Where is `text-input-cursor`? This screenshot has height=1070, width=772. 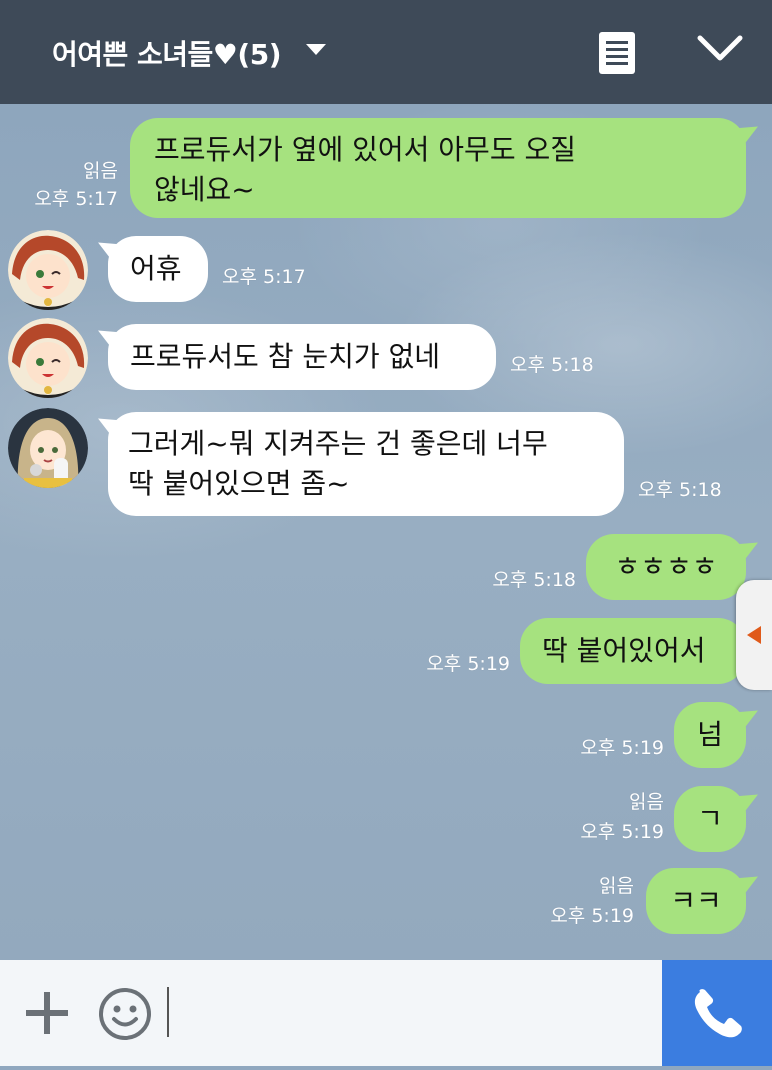
text-input-cursor is located at coordinates (168, 1012).